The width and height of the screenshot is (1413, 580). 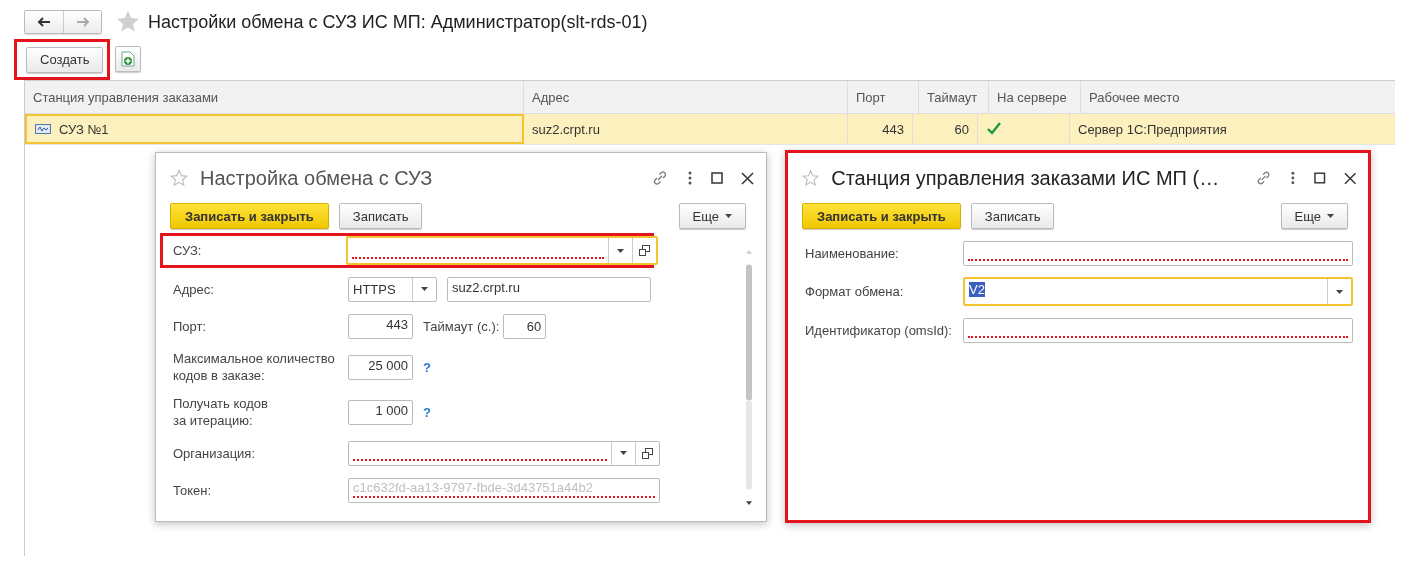 I want to click on field-label: Таймаут (с.):, so click(x=461, y=326).